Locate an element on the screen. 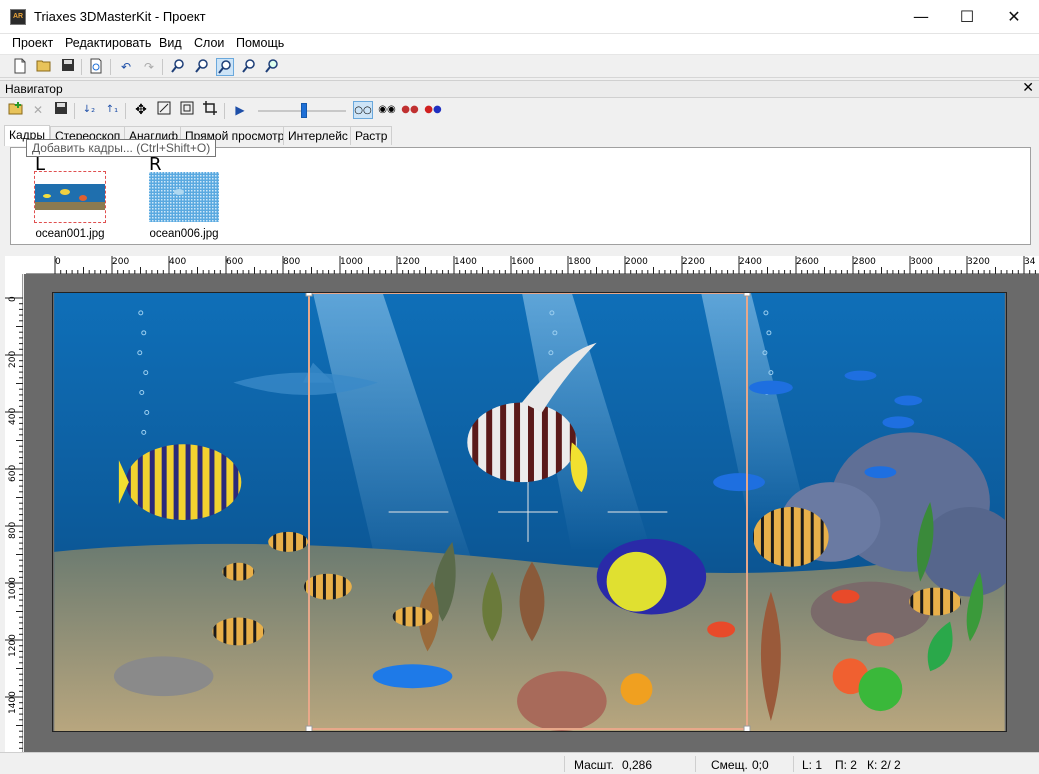 The image size is (1039, 774). zoom-page-icon is located at coordinates (272, 67).